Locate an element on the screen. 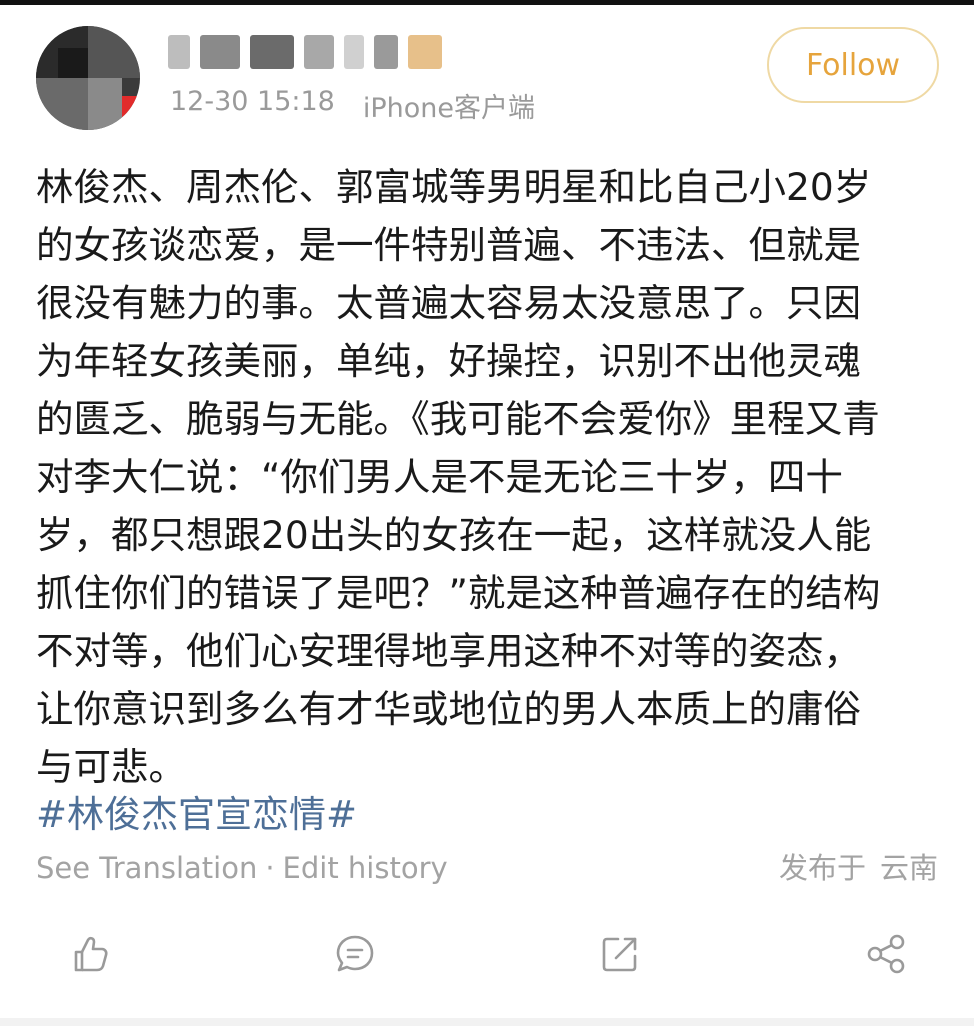 Image resolution: width=974 pixels, height=1026 pixels. published-prefix: 发布于 is located at coordinates (822, 868).